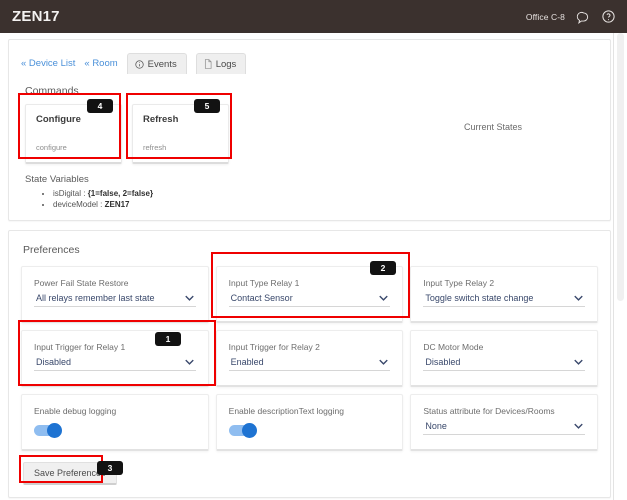 The height and width of the screenshot is (500, 627). Describe the element at coordinates (309, 300) in the screenshot. I see `select-input-type-relay-1: Contact Sensor` at that location.